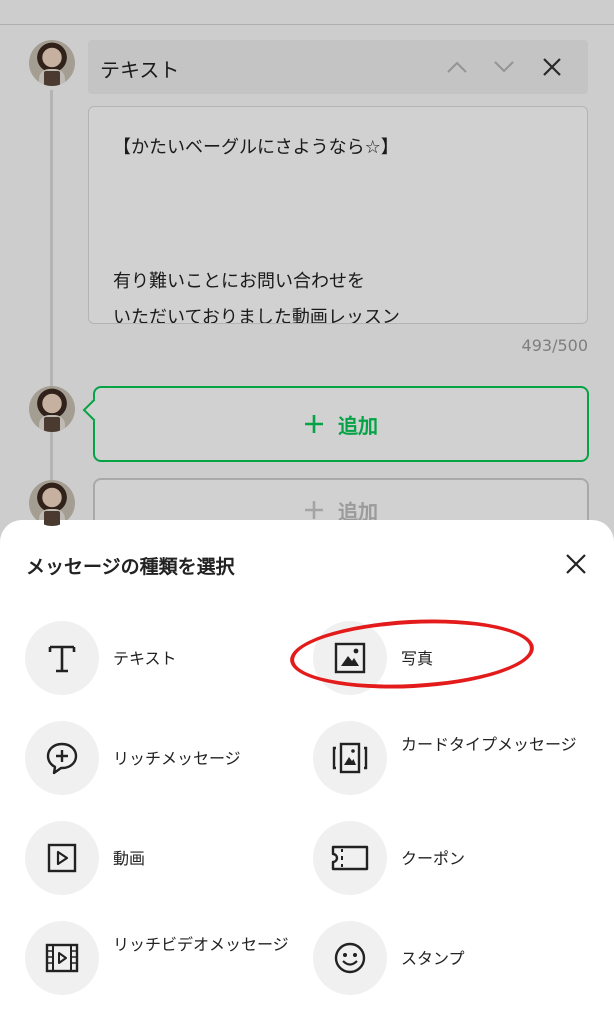  I want to click on option-label: リッチメッセージ, so click(177, 758).